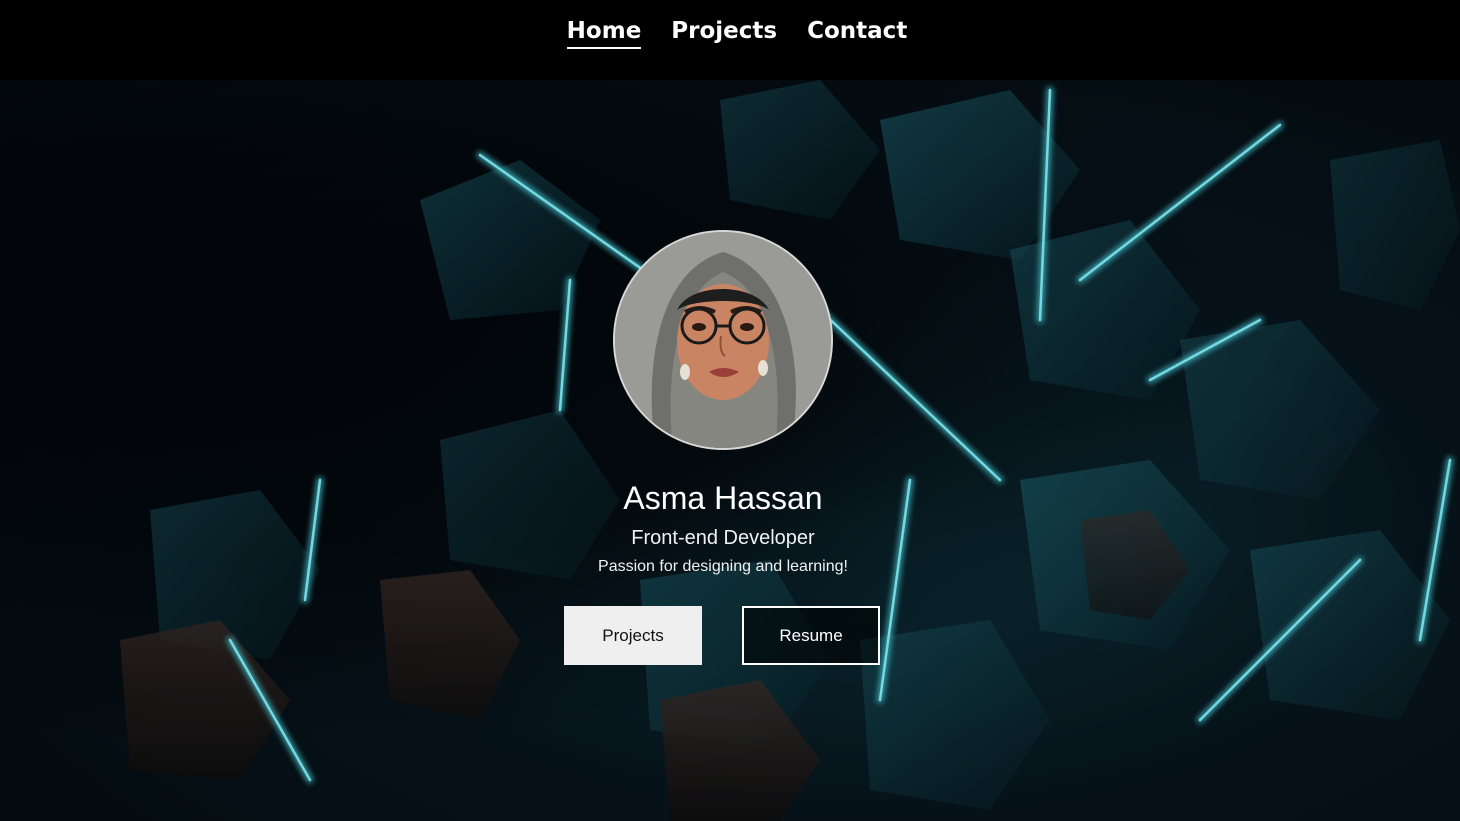 The width and height of the screenshot is (1460, 821). I want to click on top-navbar: Home Projects Contact, so click(730, 40).